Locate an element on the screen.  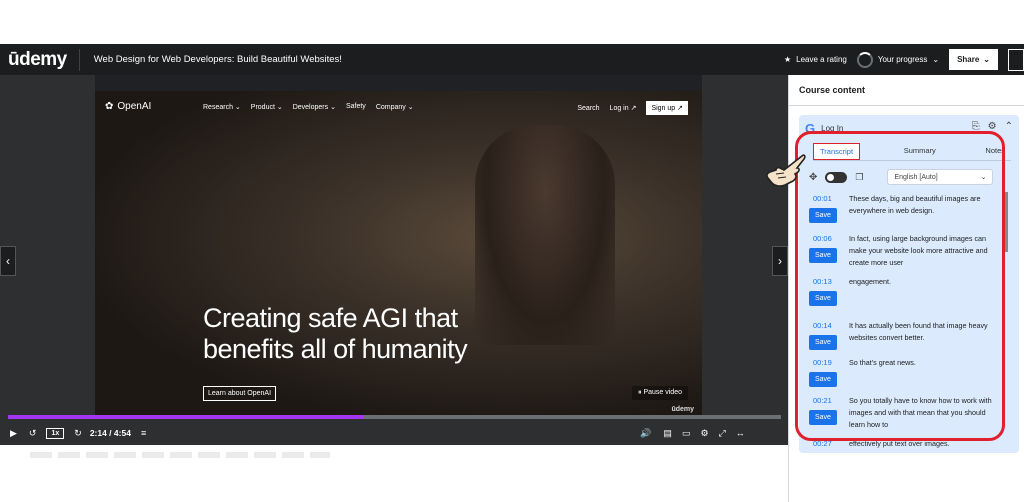
captions-icon: ▭ is located at coordinates (686, 433).